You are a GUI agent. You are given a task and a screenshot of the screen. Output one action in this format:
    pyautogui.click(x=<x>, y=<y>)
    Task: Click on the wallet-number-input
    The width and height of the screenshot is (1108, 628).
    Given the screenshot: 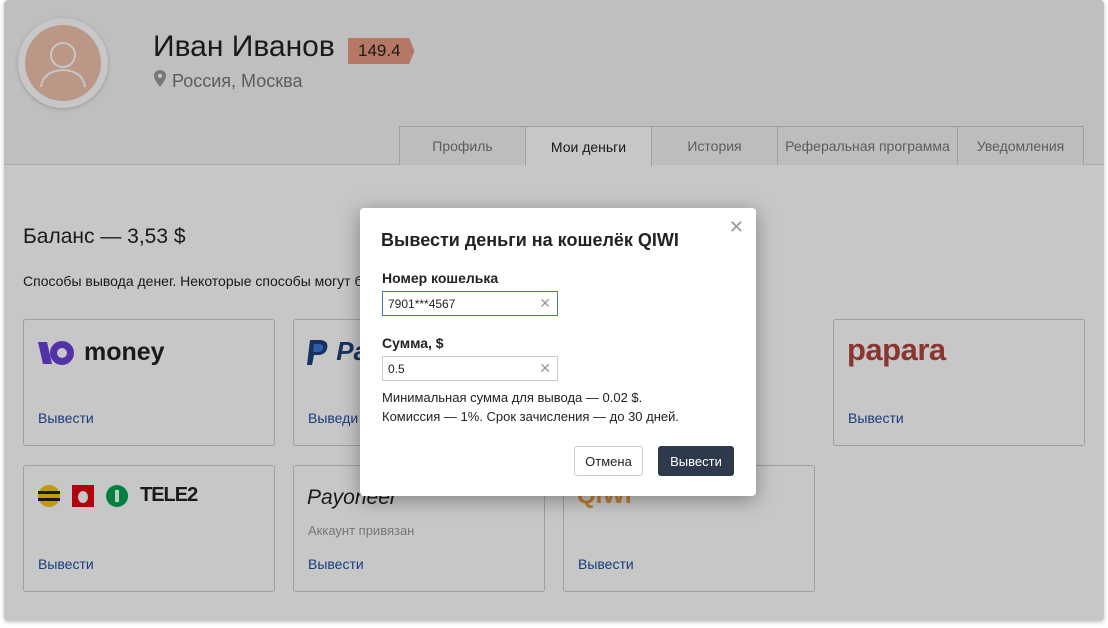 What is the action you would take?
    pyautogui.click(x=470, y=303)
    